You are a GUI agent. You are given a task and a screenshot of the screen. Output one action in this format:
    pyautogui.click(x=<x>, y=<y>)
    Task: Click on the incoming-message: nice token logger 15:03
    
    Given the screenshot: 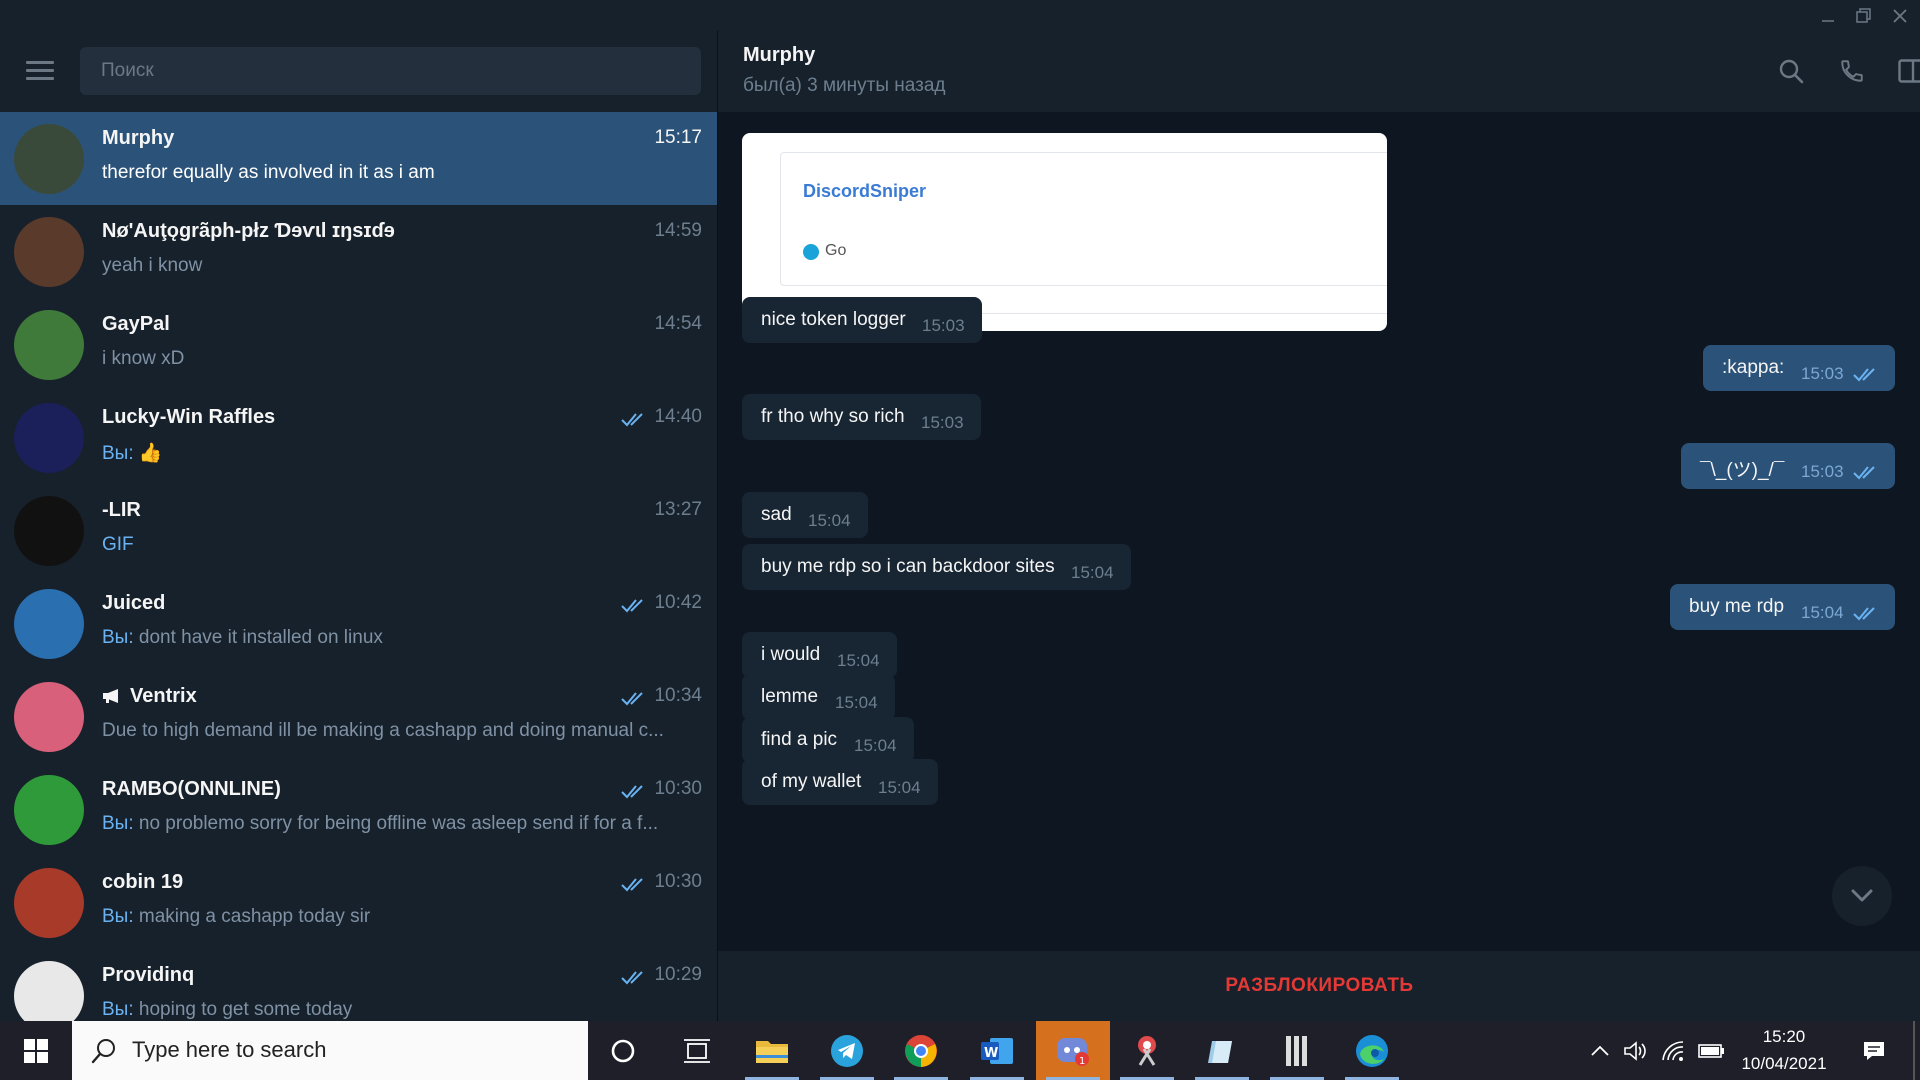 What is the action you would take?
    pyautogui.click(x=862, y=320)
    